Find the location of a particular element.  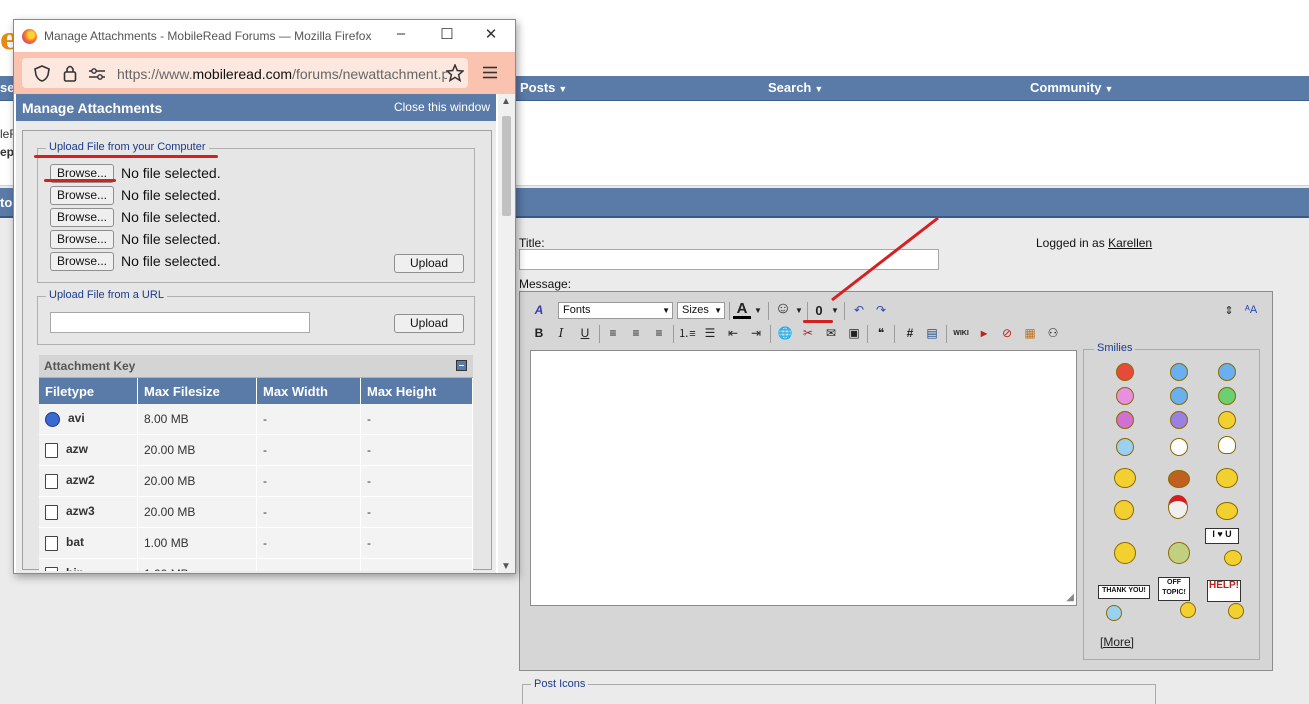

sign-help-icon: HELP! is located at coordinates (1224, 591).